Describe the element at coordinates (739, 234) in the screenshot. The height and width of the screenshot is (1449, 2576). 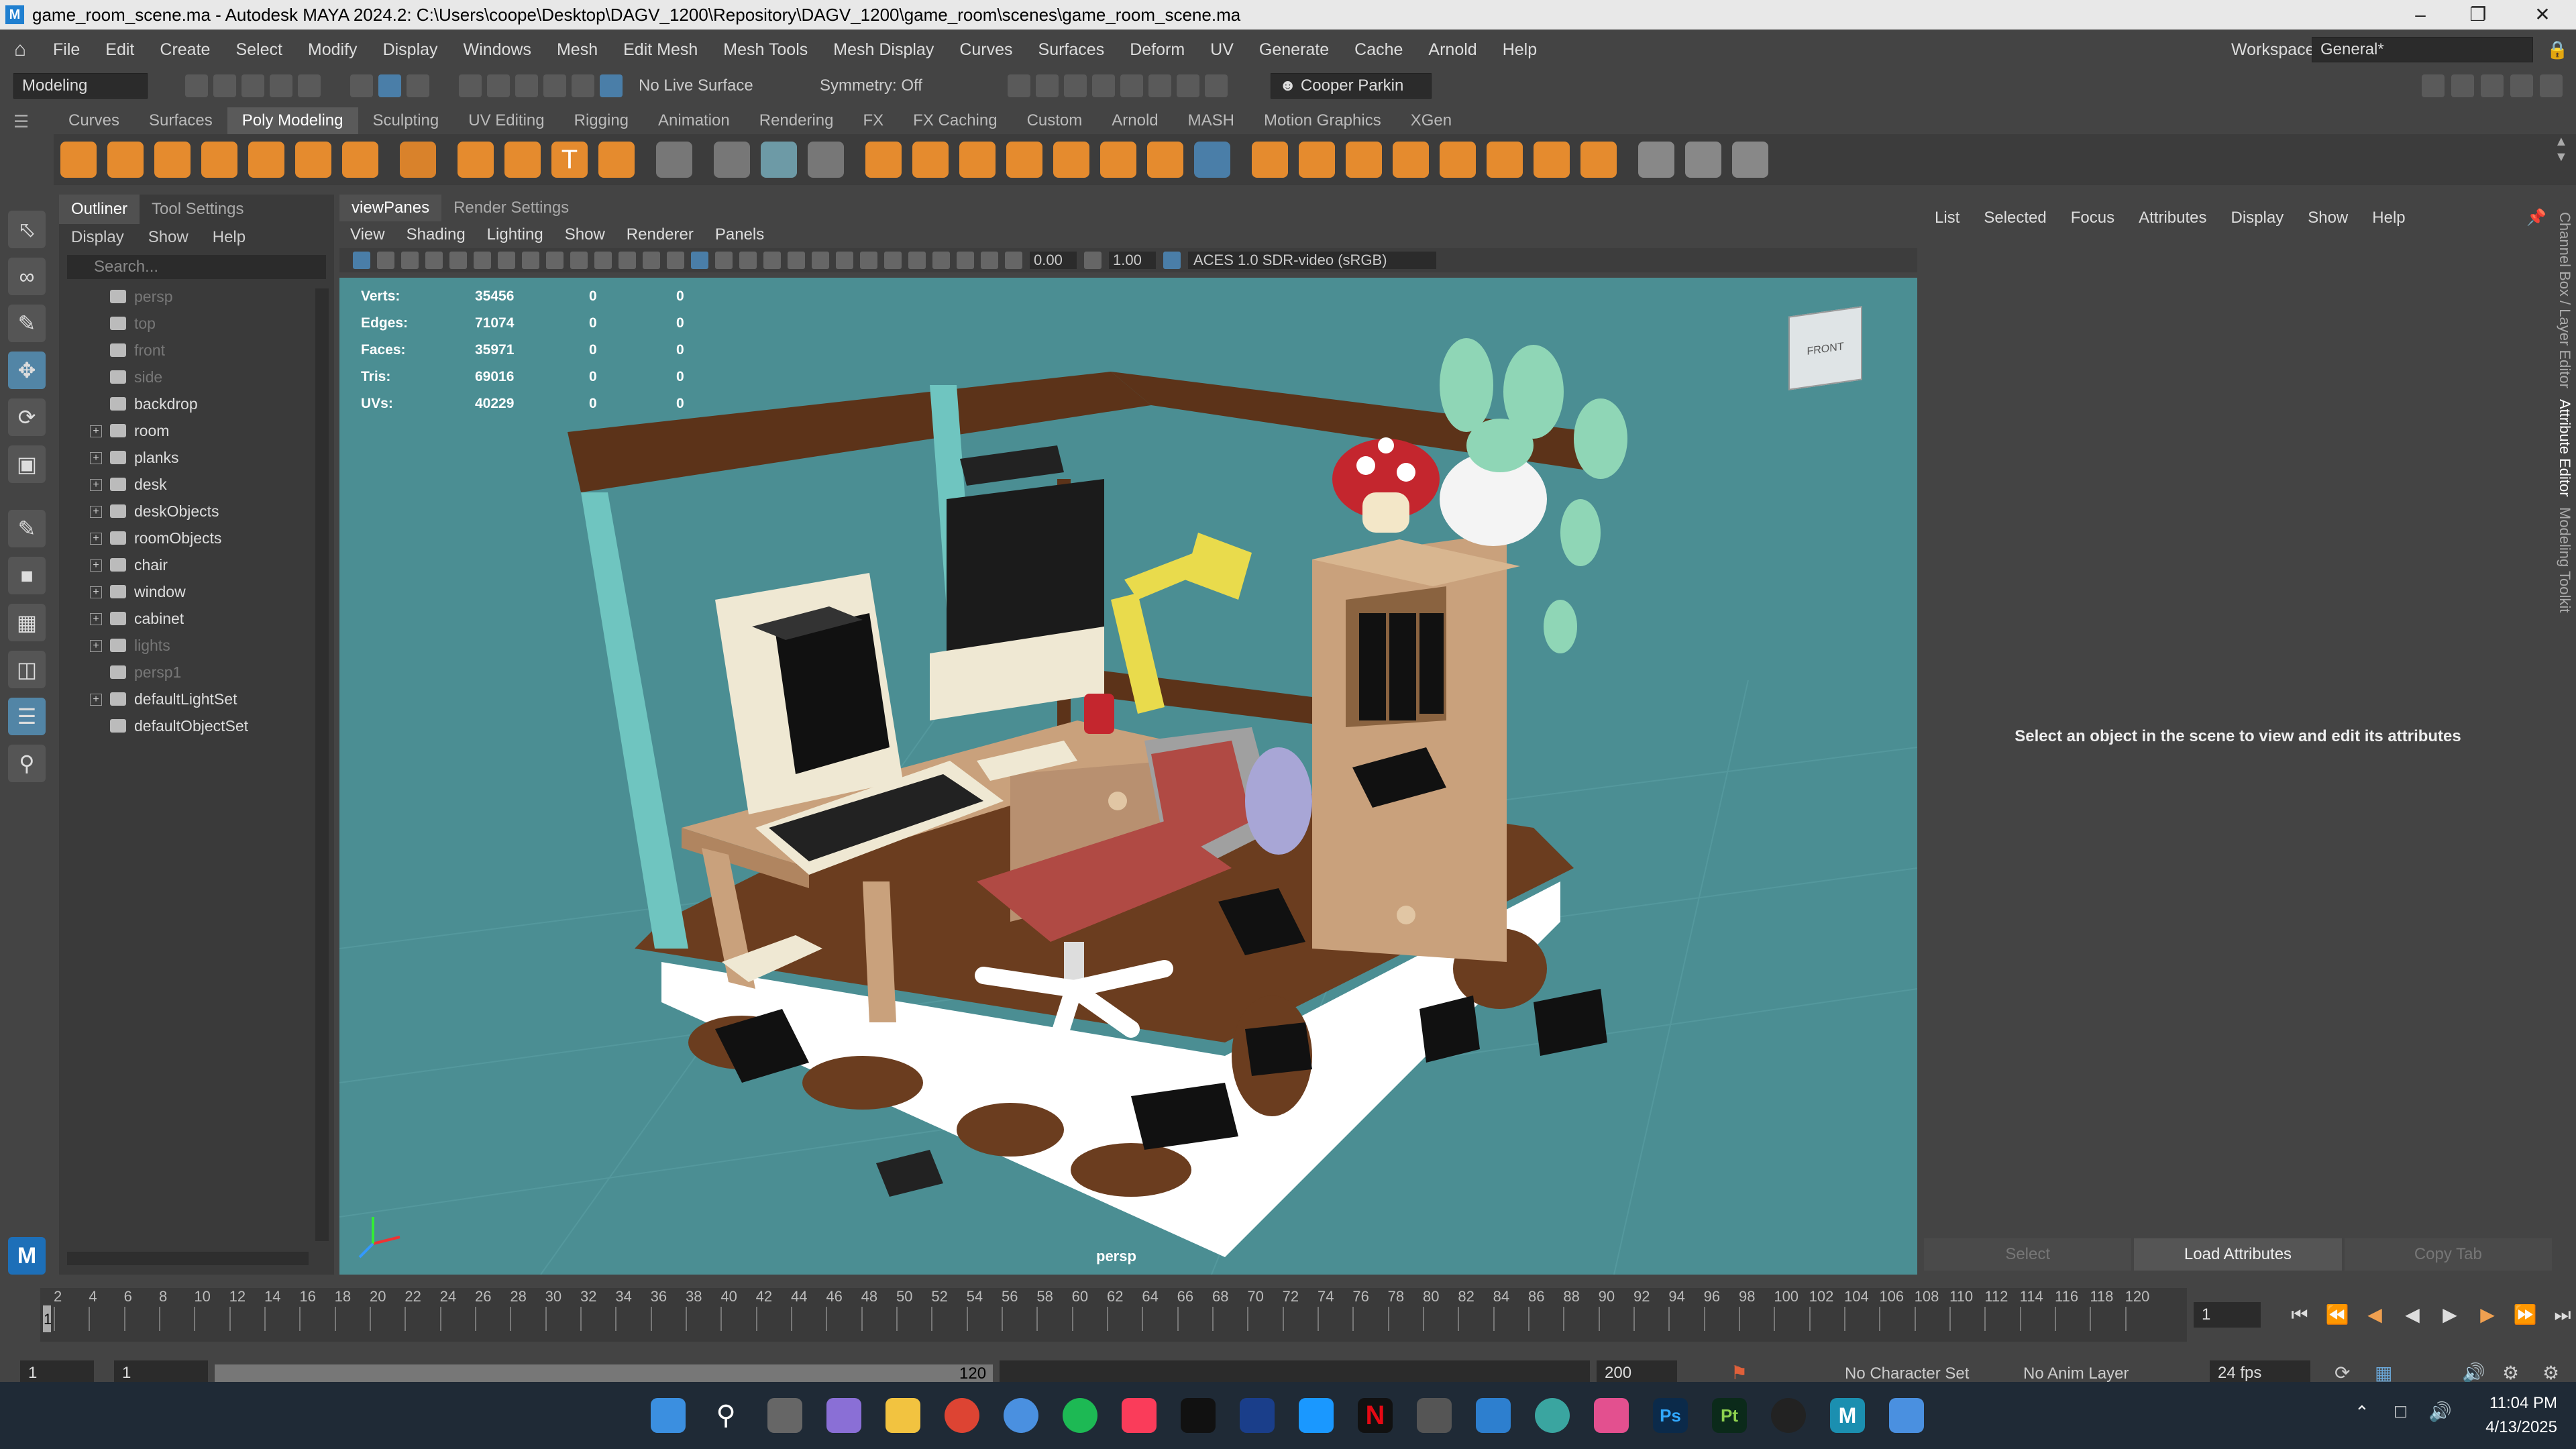
I see `viewport-menu-panels: Panels` at that location.